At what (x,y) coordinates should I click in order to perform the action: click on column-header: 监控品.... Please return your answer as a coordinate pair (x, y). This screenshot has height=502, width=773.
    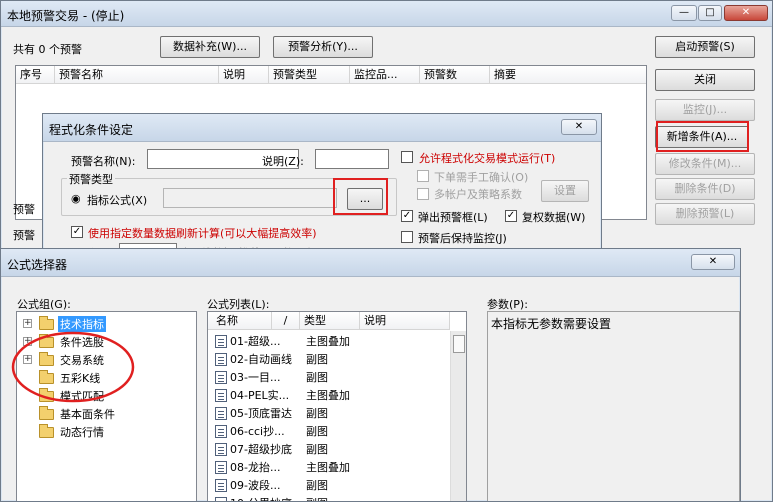
    Looking at the image, I should click on (385, 75).